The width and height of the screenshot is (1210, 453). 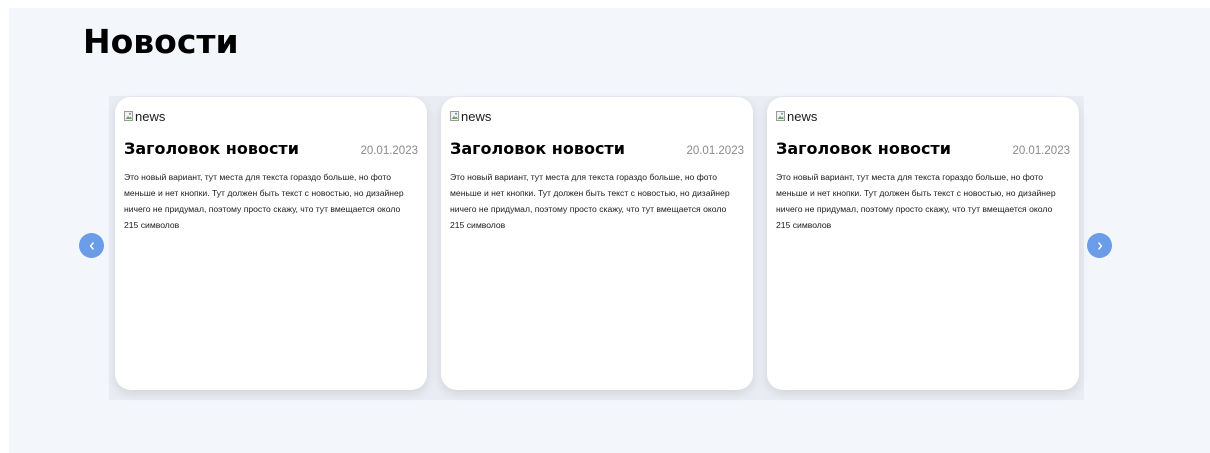 What do you see at coordinates (161, 41) in the screenshot?
I see `section-title: Новости` at bounding box center [161, 41].